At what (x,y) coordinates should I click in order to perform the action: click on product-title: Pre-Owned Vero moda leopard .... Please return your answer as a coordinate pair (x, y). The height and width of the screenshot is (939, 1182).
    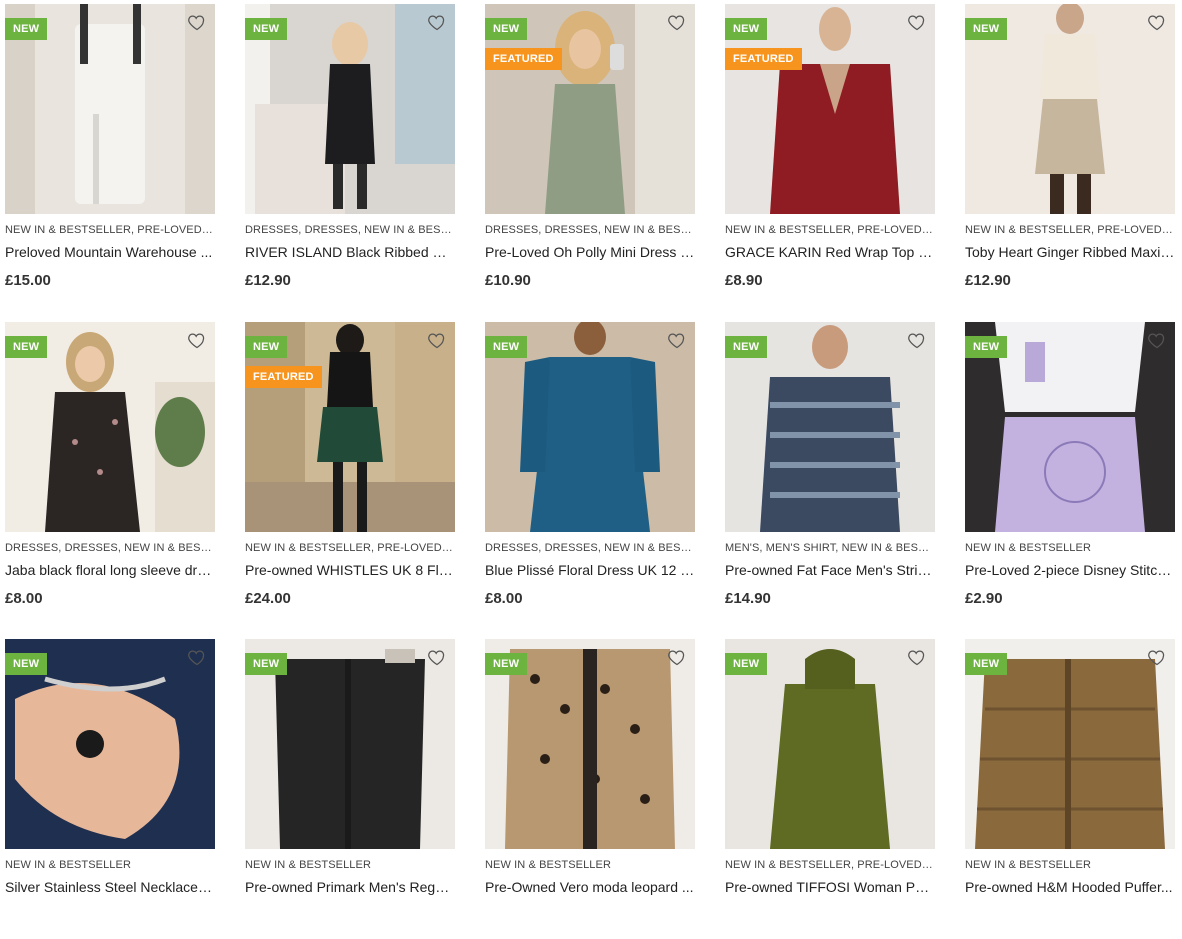
    Looking at the image, I should click on (590, 887).